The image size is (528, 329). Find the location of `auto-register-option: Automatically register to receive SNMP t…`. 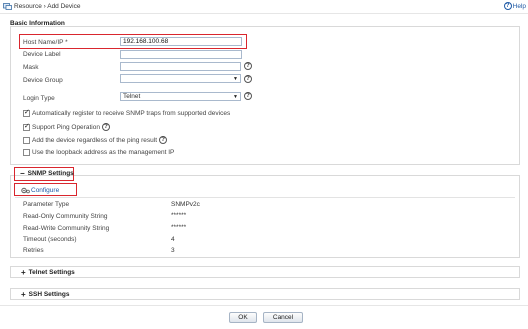

auto-register-option: Automatically register to receive SNMP t… is located at coordinates (127, 112).